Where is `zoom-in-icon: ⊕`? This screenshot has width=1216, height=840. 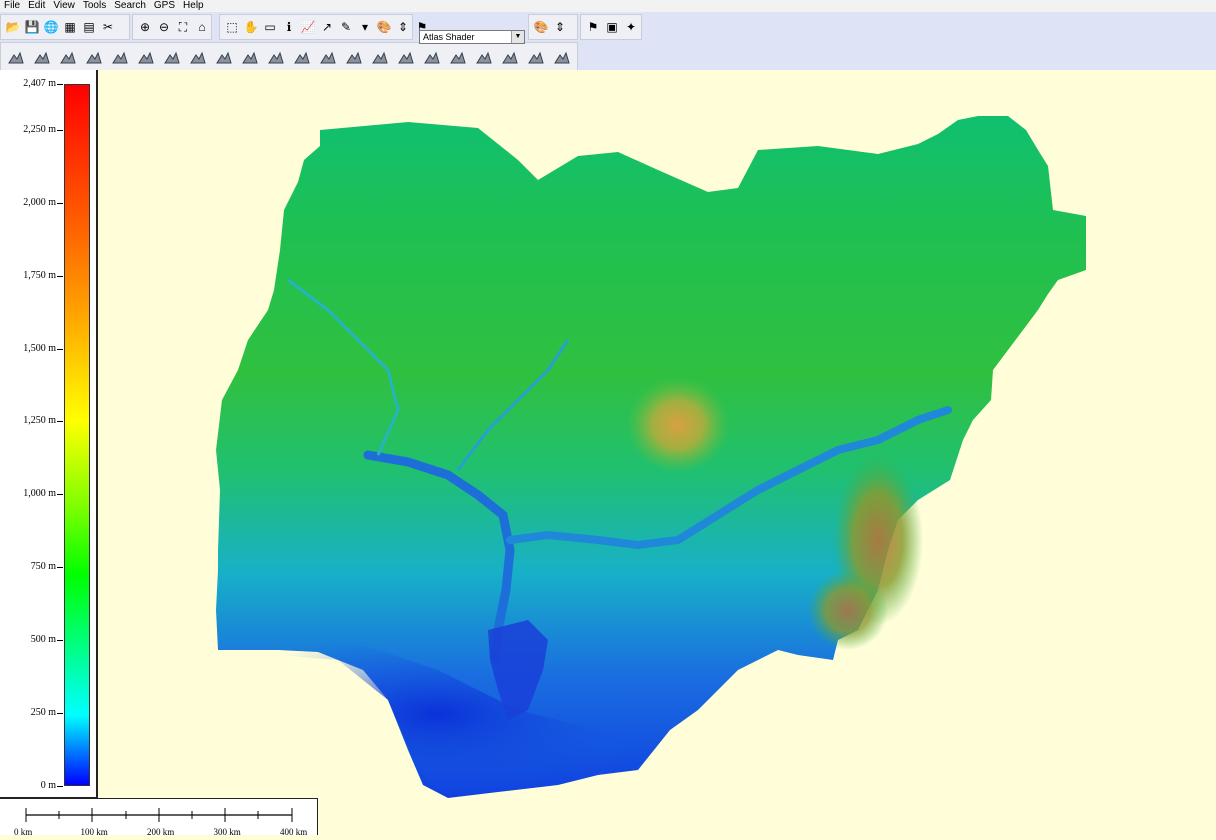
zoom-in-icon: ⊕ is located at coordinates (145, 27).